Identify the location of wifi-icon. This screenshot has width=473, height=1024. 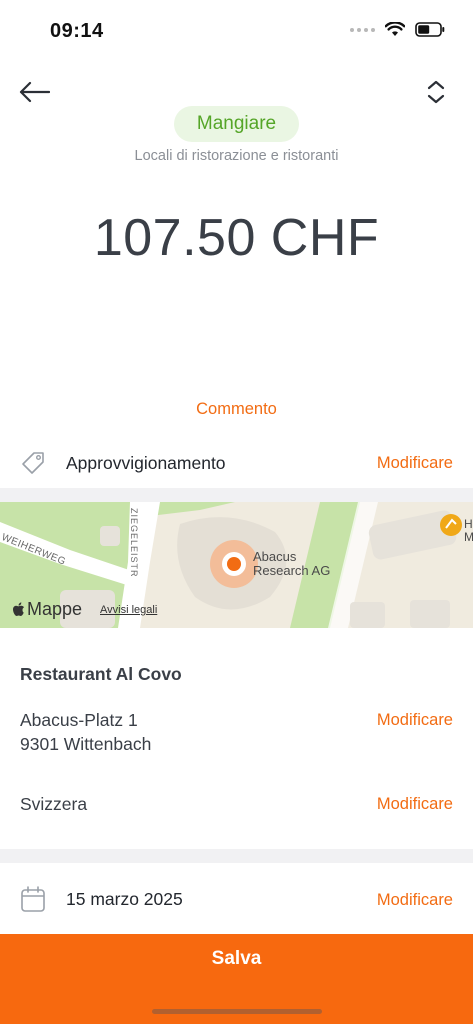
(395, 29).